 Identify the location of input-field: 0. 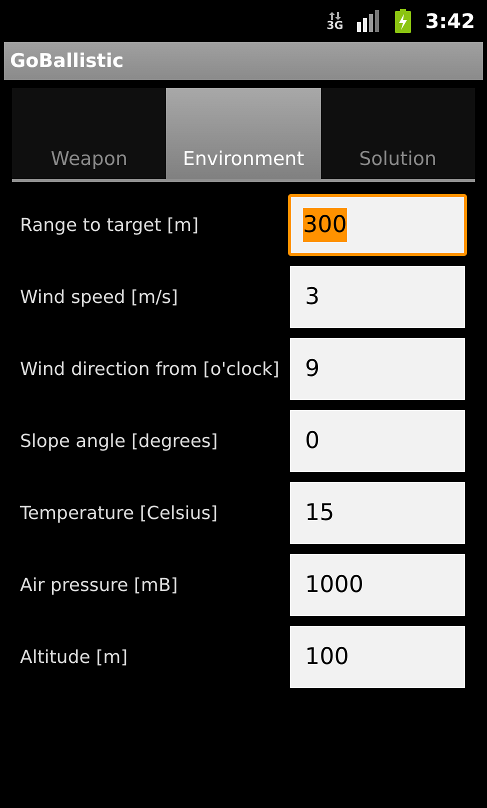
(377, 441).